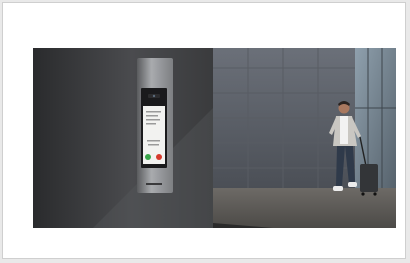  What do you see at coordinates (304, 208) in the screenshot?
I see `pavement` at bounding box center [304, 208].